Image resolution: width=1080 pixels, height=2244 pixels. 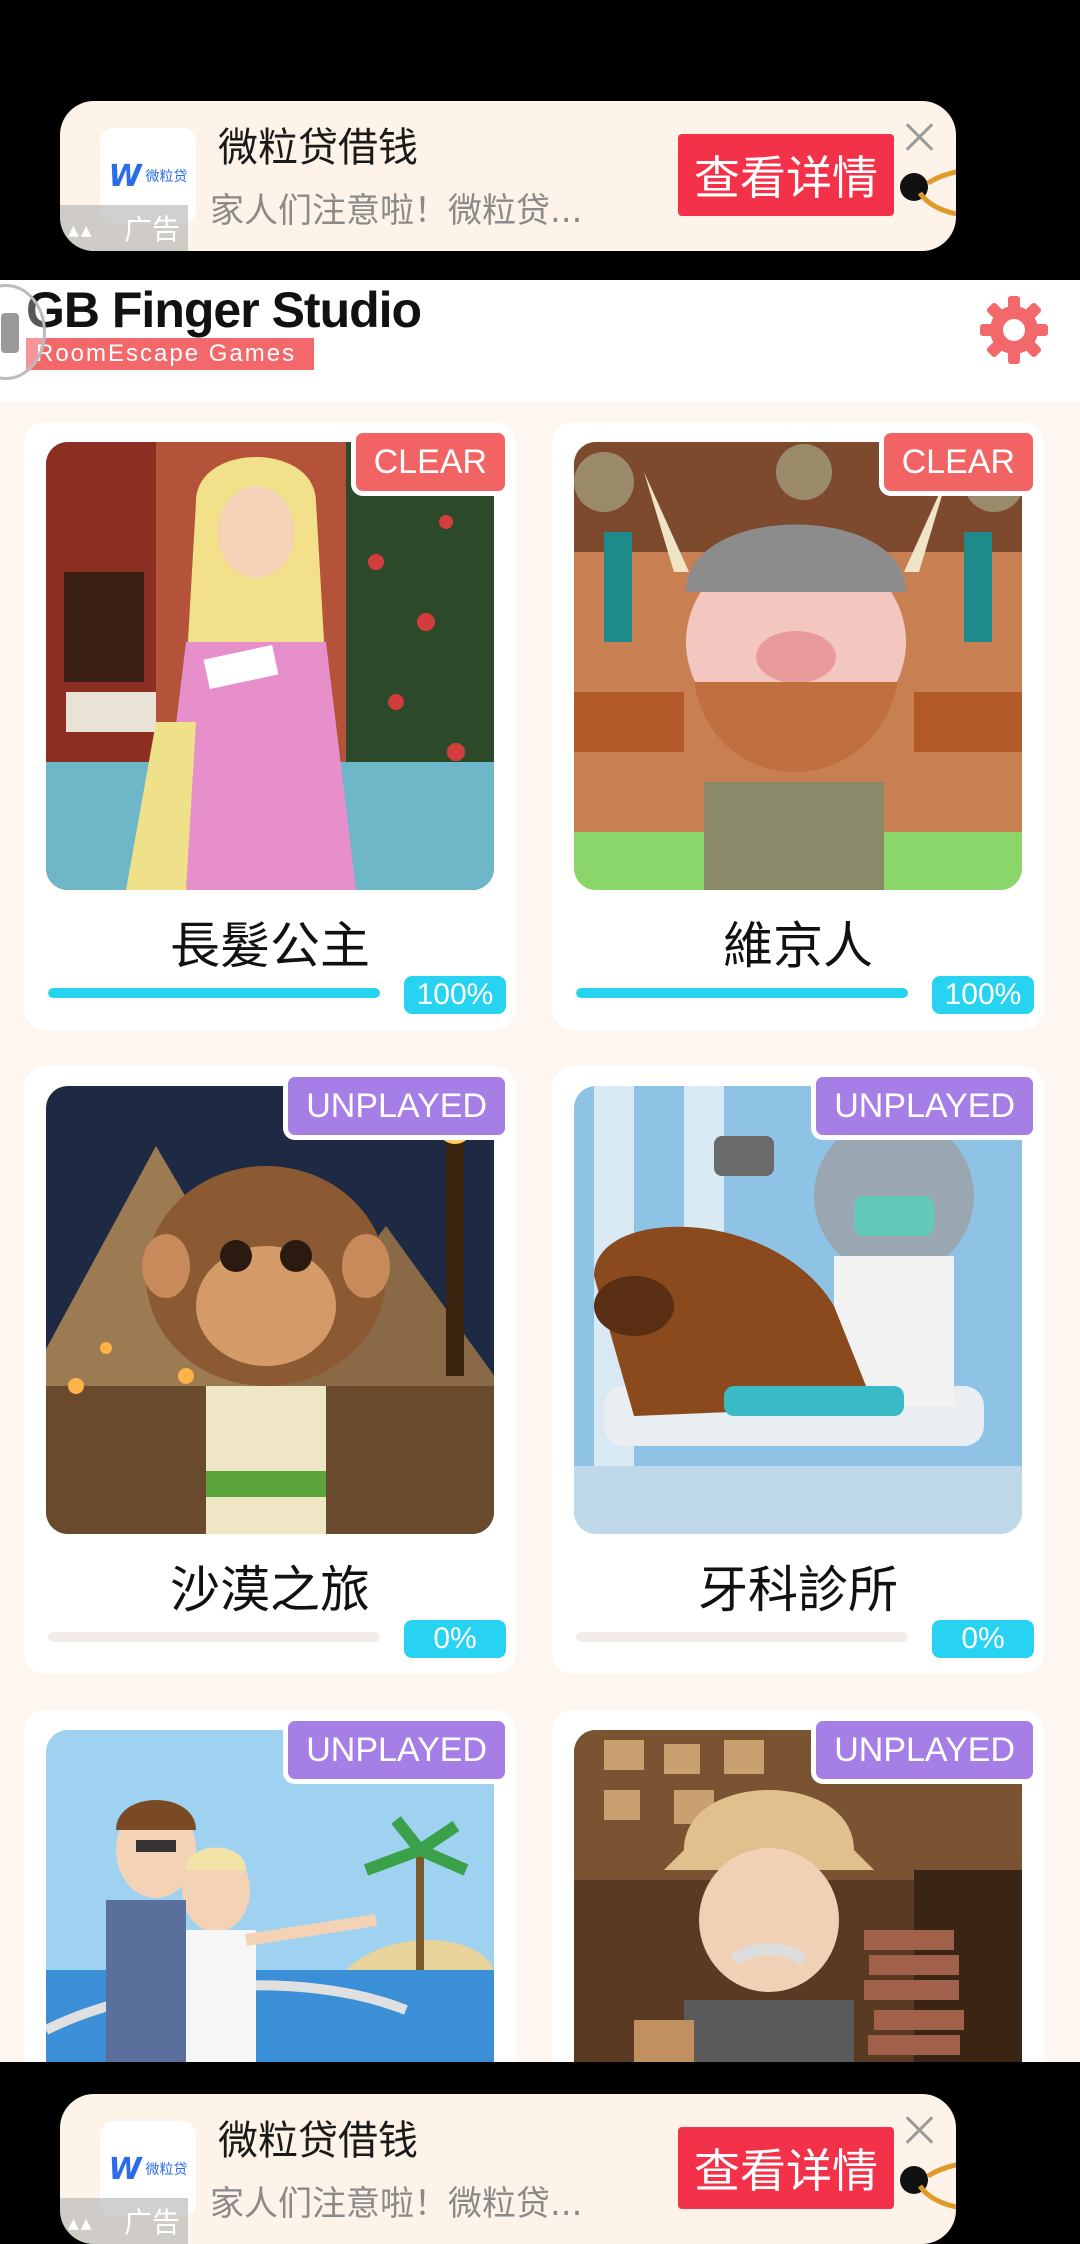 What do you see at coordinates (798, 946) in the screenshot?
I see `game-title: 維京人` at bounding box center [798, 946].